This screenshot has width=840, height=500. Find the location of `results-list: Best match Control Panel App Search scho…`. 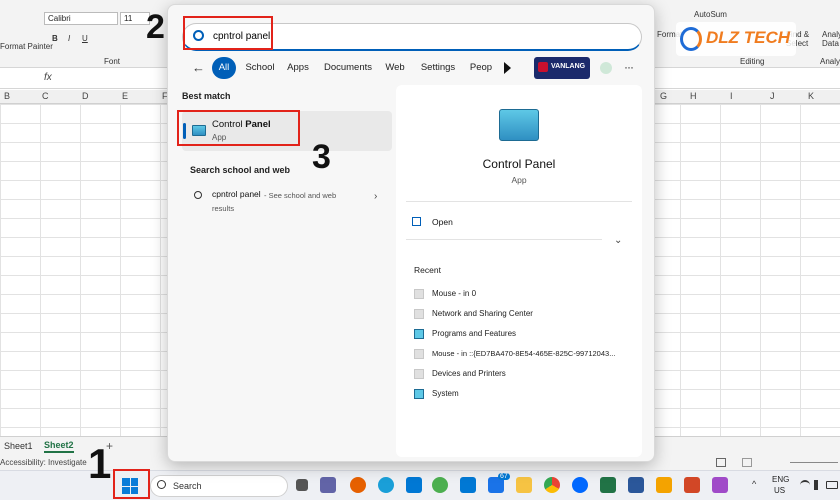

results-list: Best match Control Panel App Search scho… is located at coordinates (287, 152).